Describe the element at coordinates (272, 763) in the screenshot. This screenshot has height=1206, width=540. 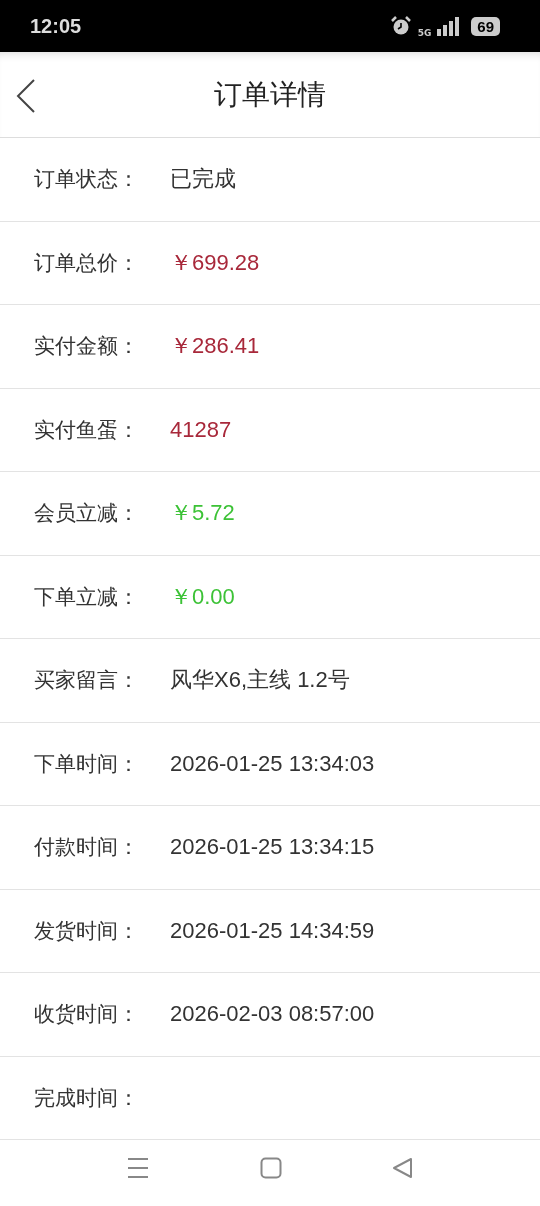
I see `field-value: 2026-01-25 13:34:03` at that location.